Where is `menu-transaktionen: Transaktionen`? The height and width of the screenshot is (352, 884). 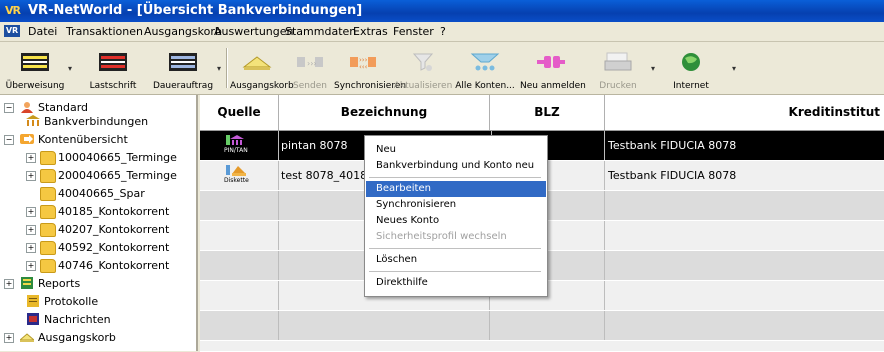 menu-transaktionen: Transaktionen is located at coordinates (104, 31).